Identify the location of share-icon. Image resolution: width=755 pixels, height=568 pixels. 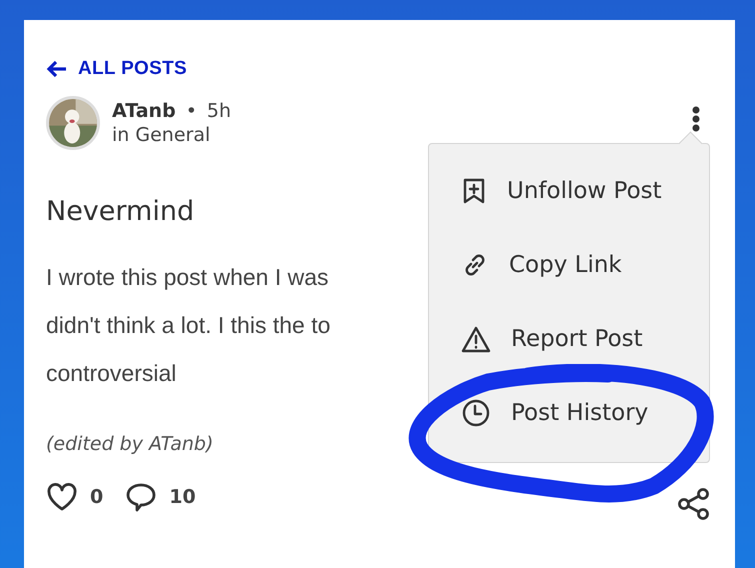
(694, 504).